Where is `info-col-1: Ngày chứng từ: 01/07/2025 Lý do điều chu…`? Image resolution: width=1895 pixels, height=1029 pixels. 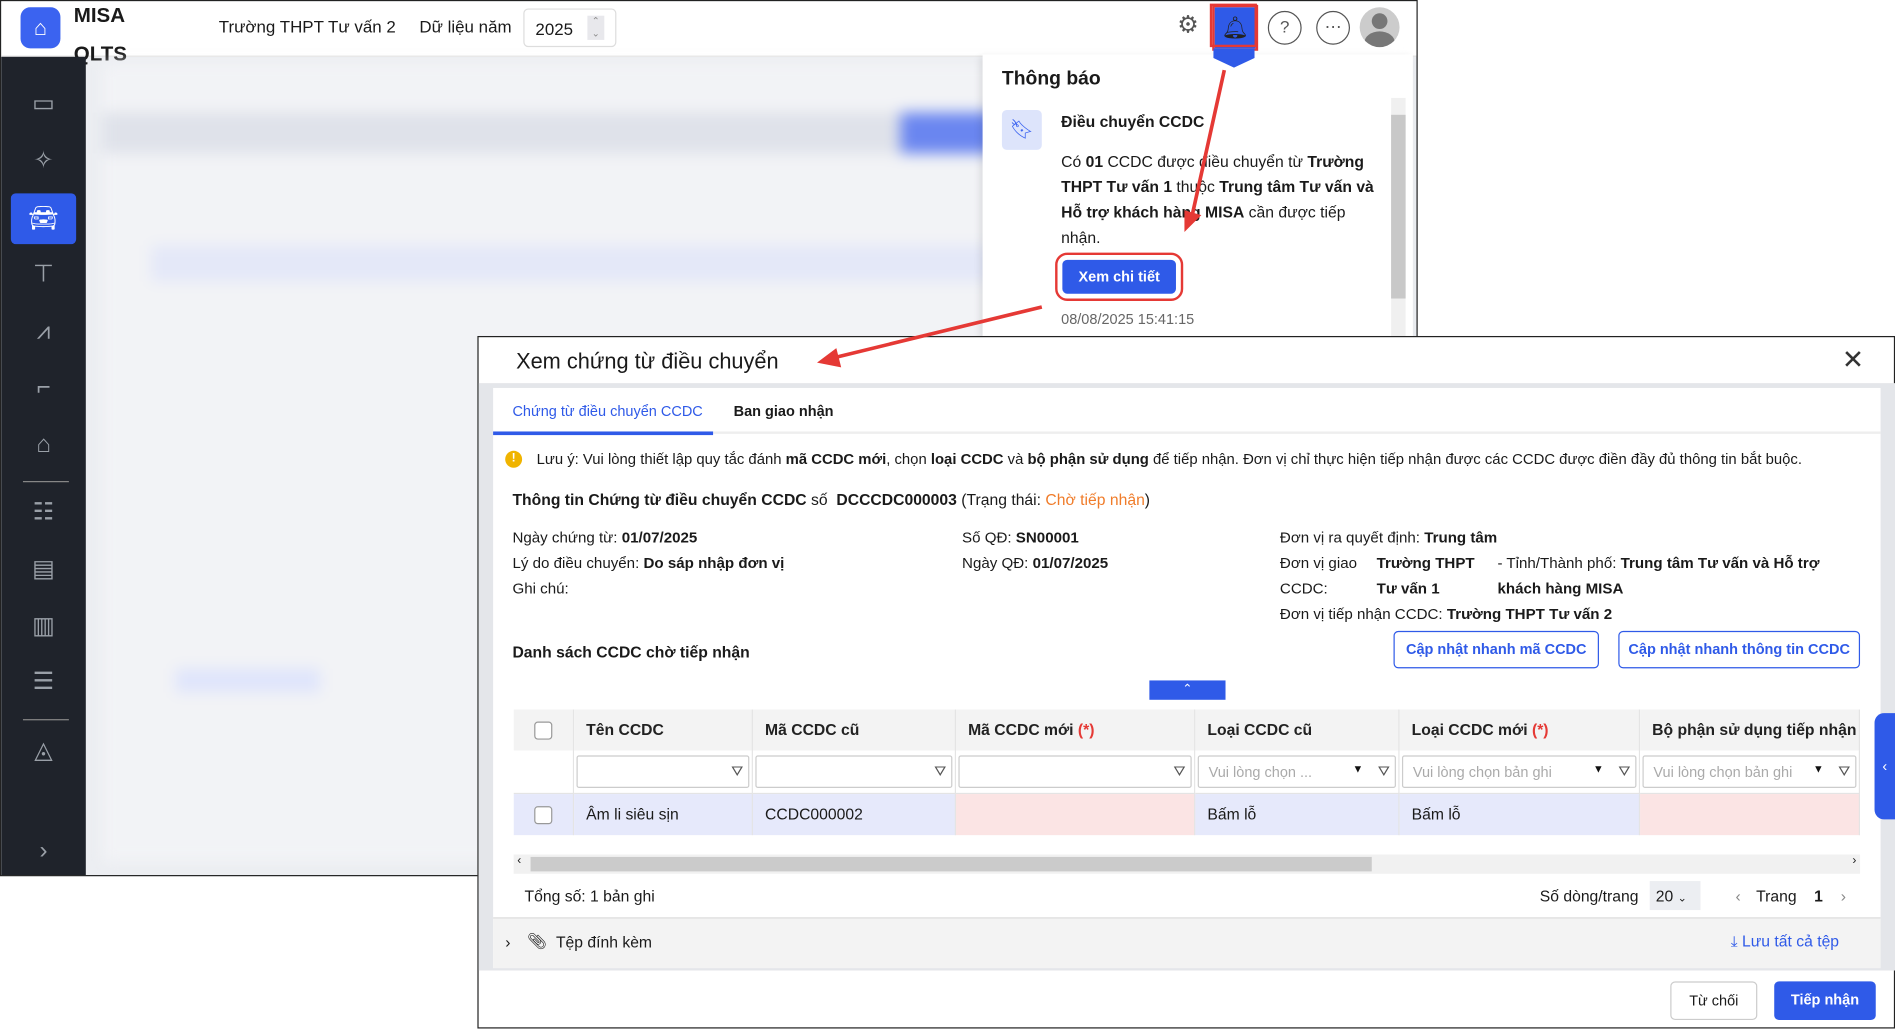 info-col-1: Ngày chứng từ: 01/07/2025 Lý do điều chu… is located at coordinates (648, 563).